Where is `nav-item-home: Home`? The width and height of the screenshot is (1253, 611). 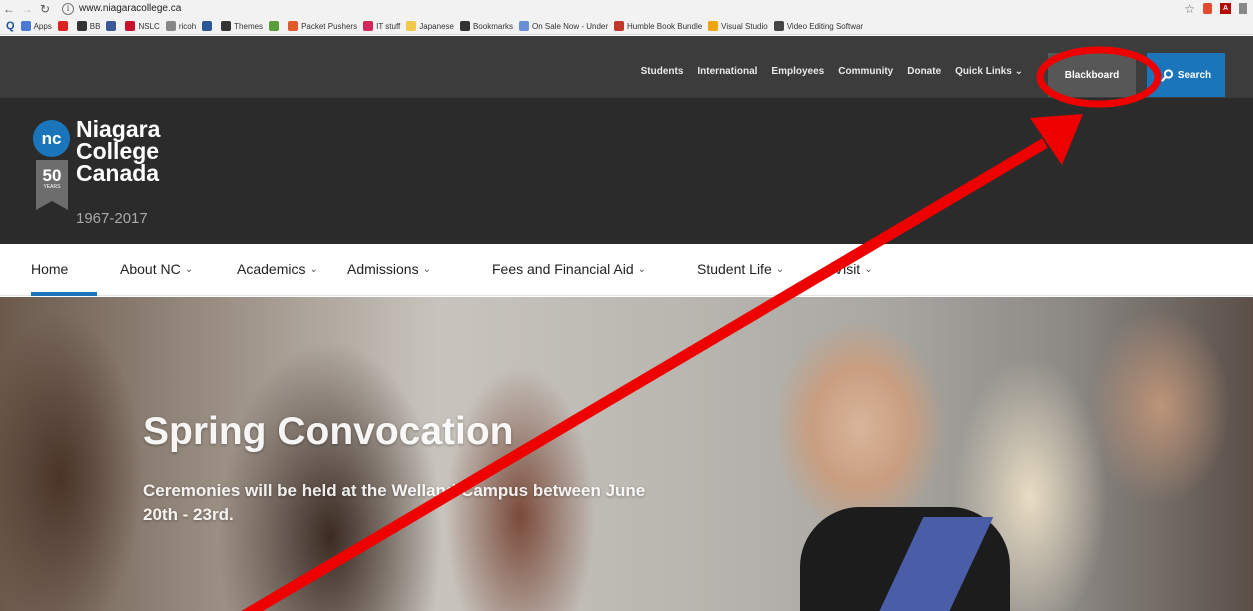
nav-item-home: Home is located at coordinates (49, 269).